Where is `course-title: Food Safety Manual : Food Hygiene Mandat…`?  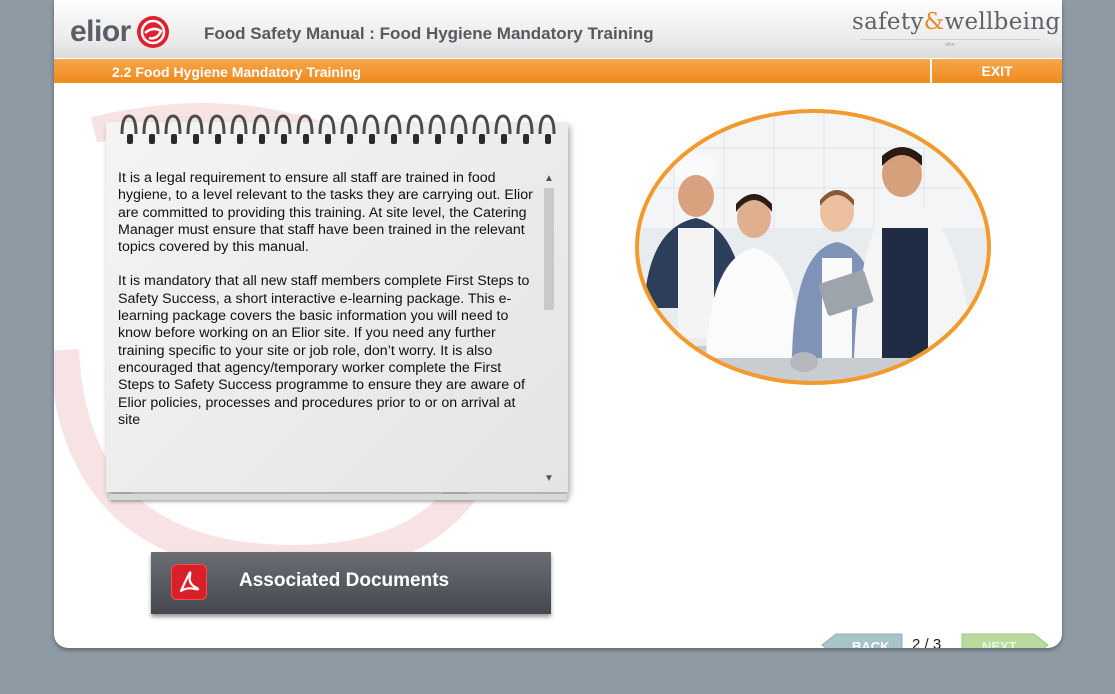 course-title: Food Safety Manual : Food Hygiene Mandat… is located at coordinates (429, 33).